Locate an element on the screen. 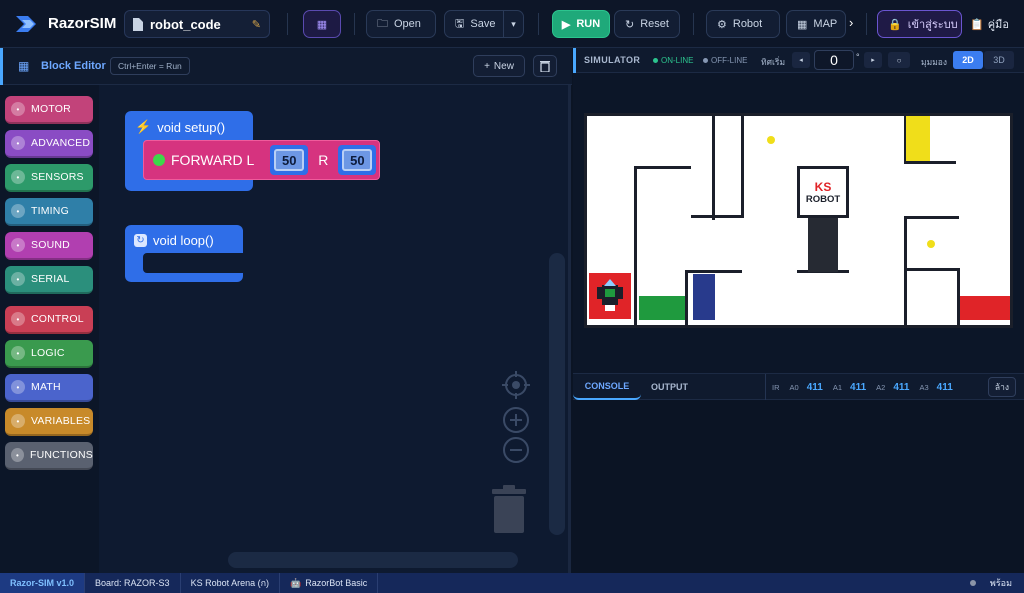  green-dot-icon is located at coordinates (159, 160).